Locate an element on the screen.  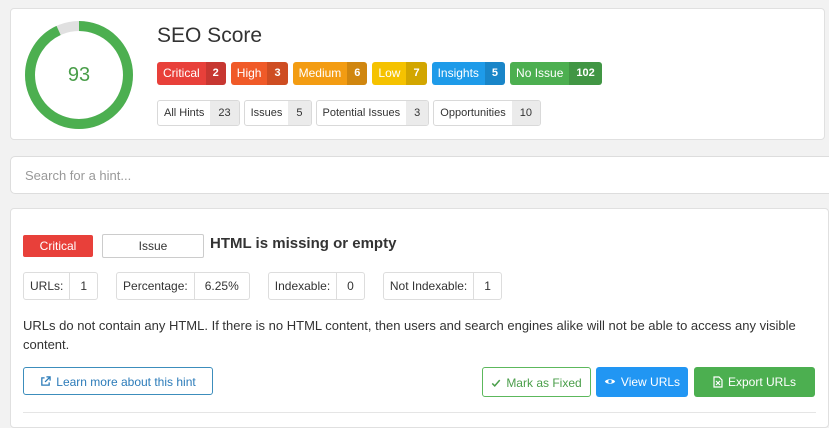
search-input is located at coordinates (420, 175).